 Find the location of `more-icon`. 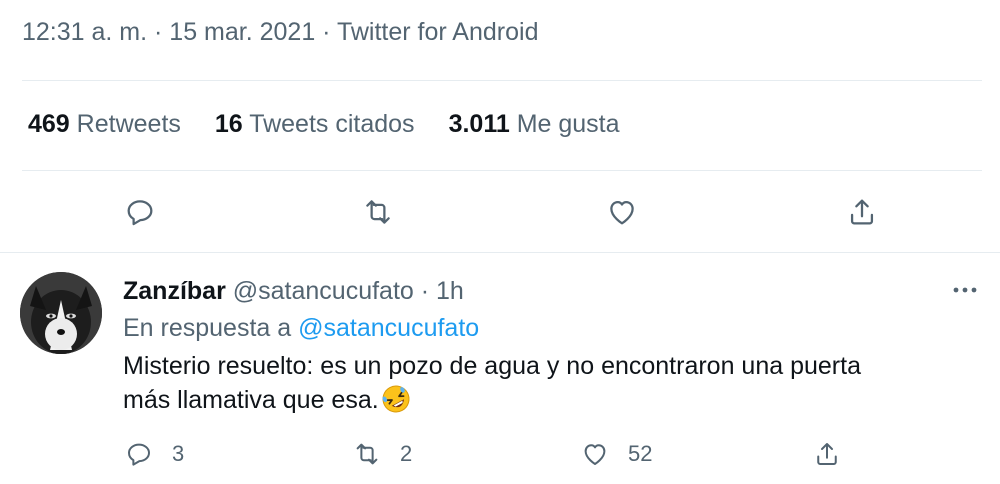

more-icon is located at coordinates (965, 290).